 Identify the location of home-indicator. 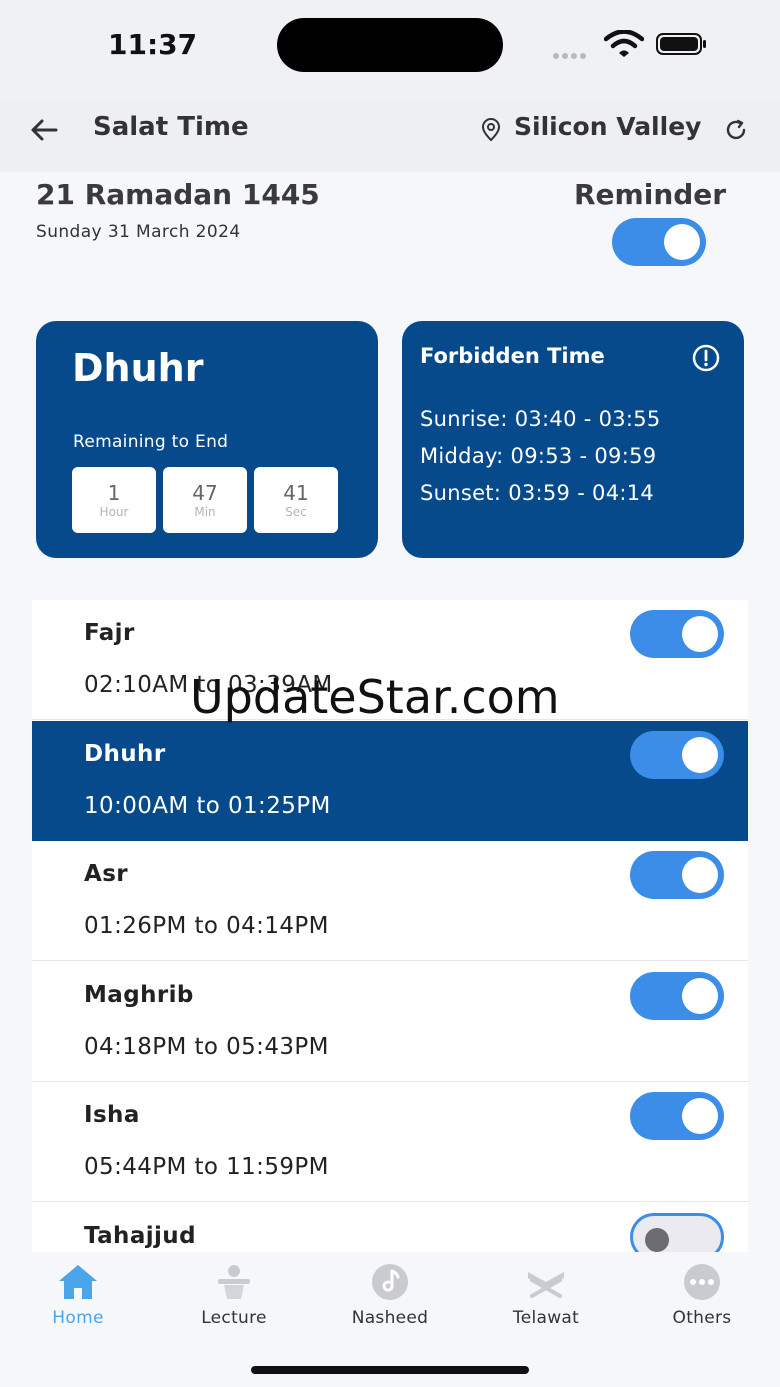
(390, 1370).